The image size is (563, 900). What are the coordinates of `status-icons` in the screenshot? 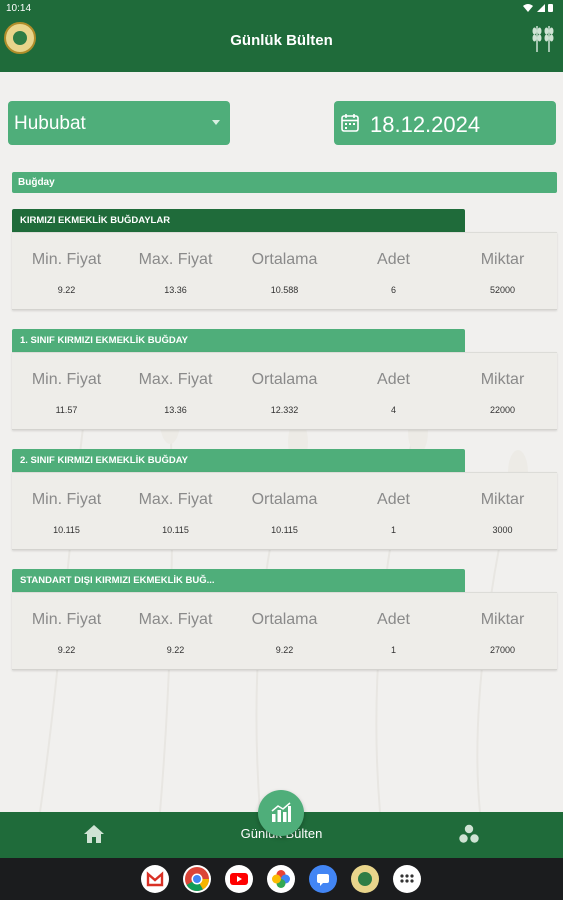 It's located at (538, 9).